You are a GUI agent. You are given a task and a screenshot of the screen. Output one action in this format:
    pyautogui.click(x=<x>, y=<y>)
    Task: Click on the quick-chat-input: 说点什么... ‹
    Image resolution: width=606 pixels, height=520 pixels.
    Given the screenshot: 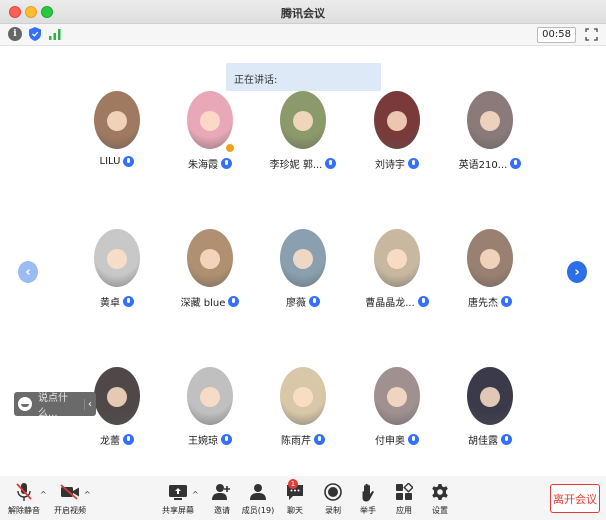 What is the action you would take?
    pyautogui.click(x=55, y=405)
    